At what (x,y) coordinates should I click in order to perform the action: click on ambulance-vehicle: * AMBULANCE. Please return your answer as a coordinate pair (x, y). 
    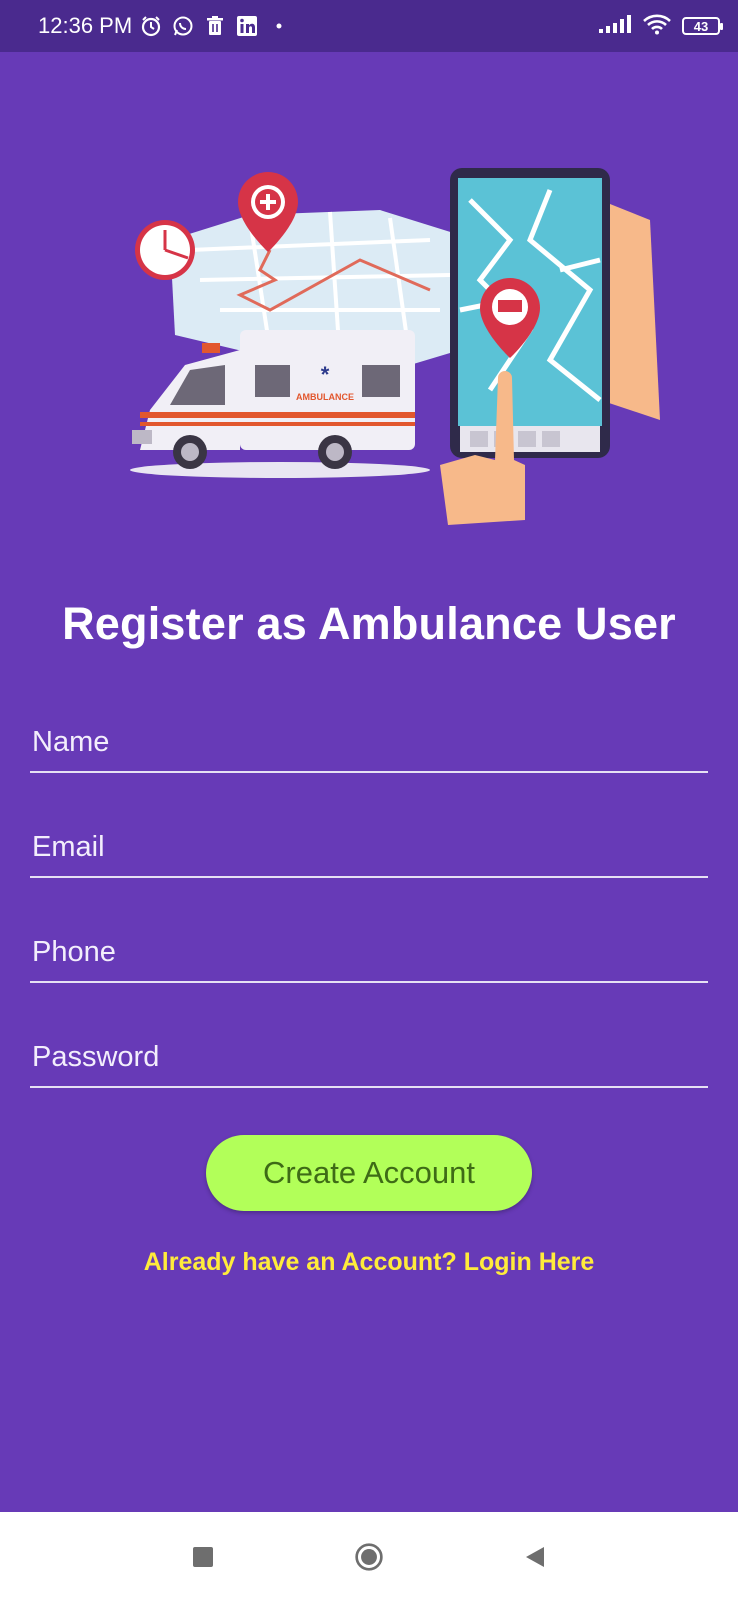
    Looking at the image, I should click on (280, 404).